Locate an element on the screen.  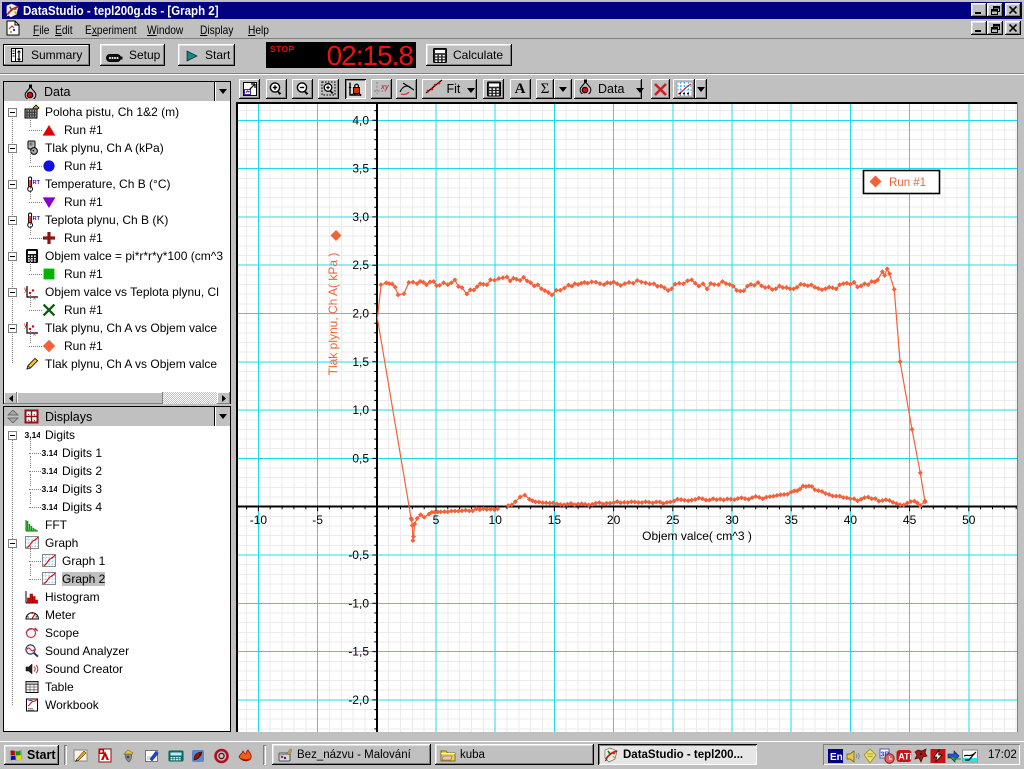
svg-text: 0,5 is located at coordinates (360, 458).